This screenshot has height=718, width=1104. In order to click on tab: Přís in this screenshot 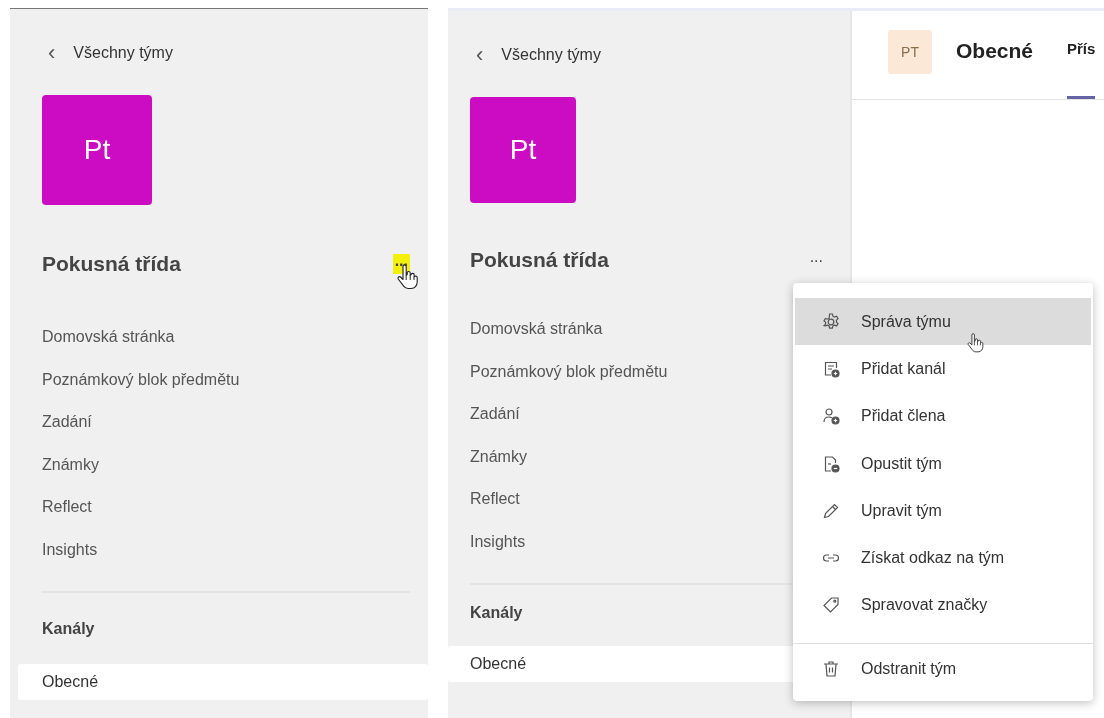, I will do `click(1081, 55)`.